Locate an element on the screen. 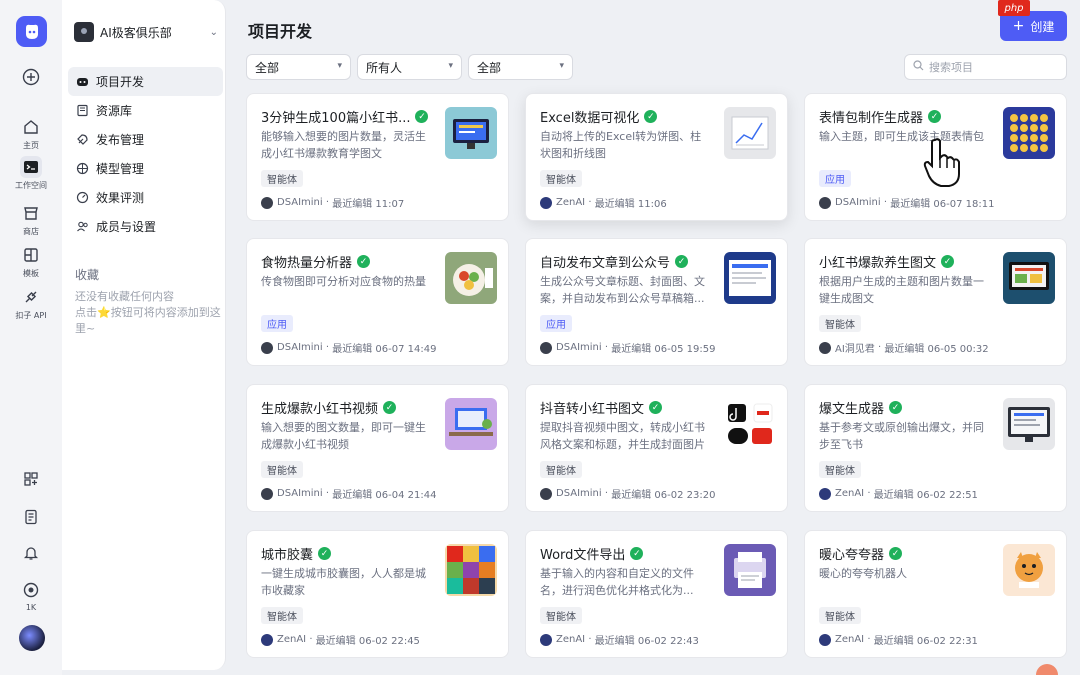  rail-api: 扣子 API is located at coordinates (31, 303).